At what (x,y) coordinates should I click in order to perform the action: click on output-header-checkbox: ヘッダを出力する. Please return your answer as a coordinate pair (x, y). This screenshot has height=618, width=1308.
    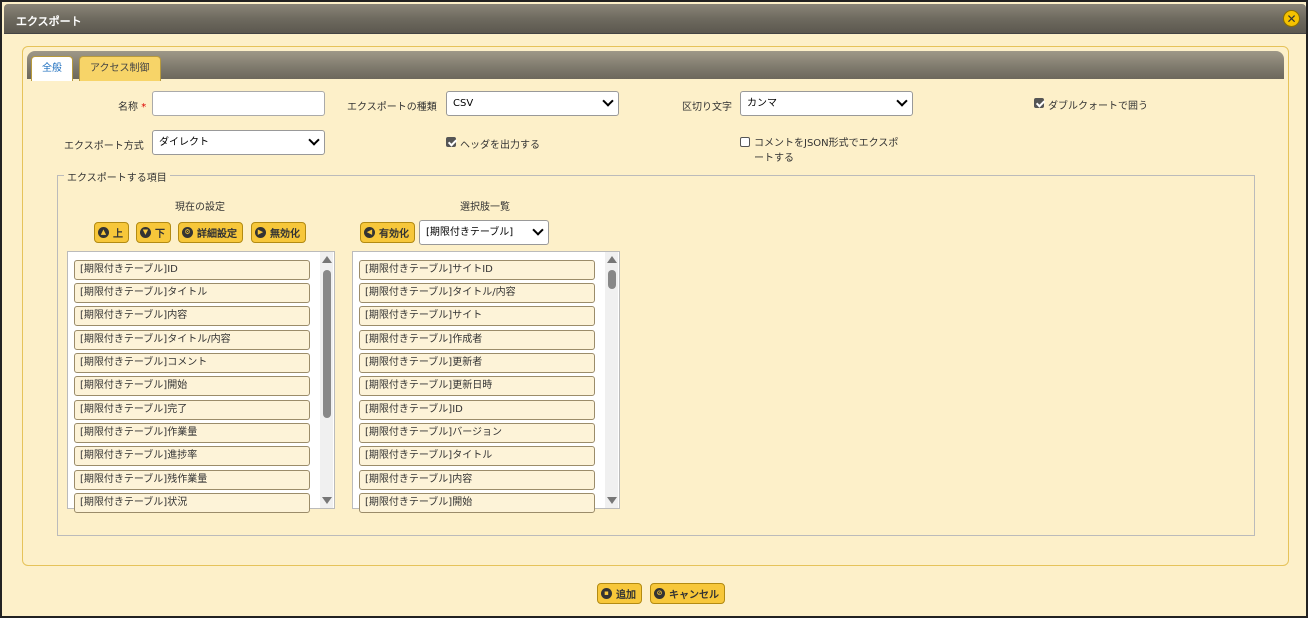
    Looking at the image, I should click on (493, 143).